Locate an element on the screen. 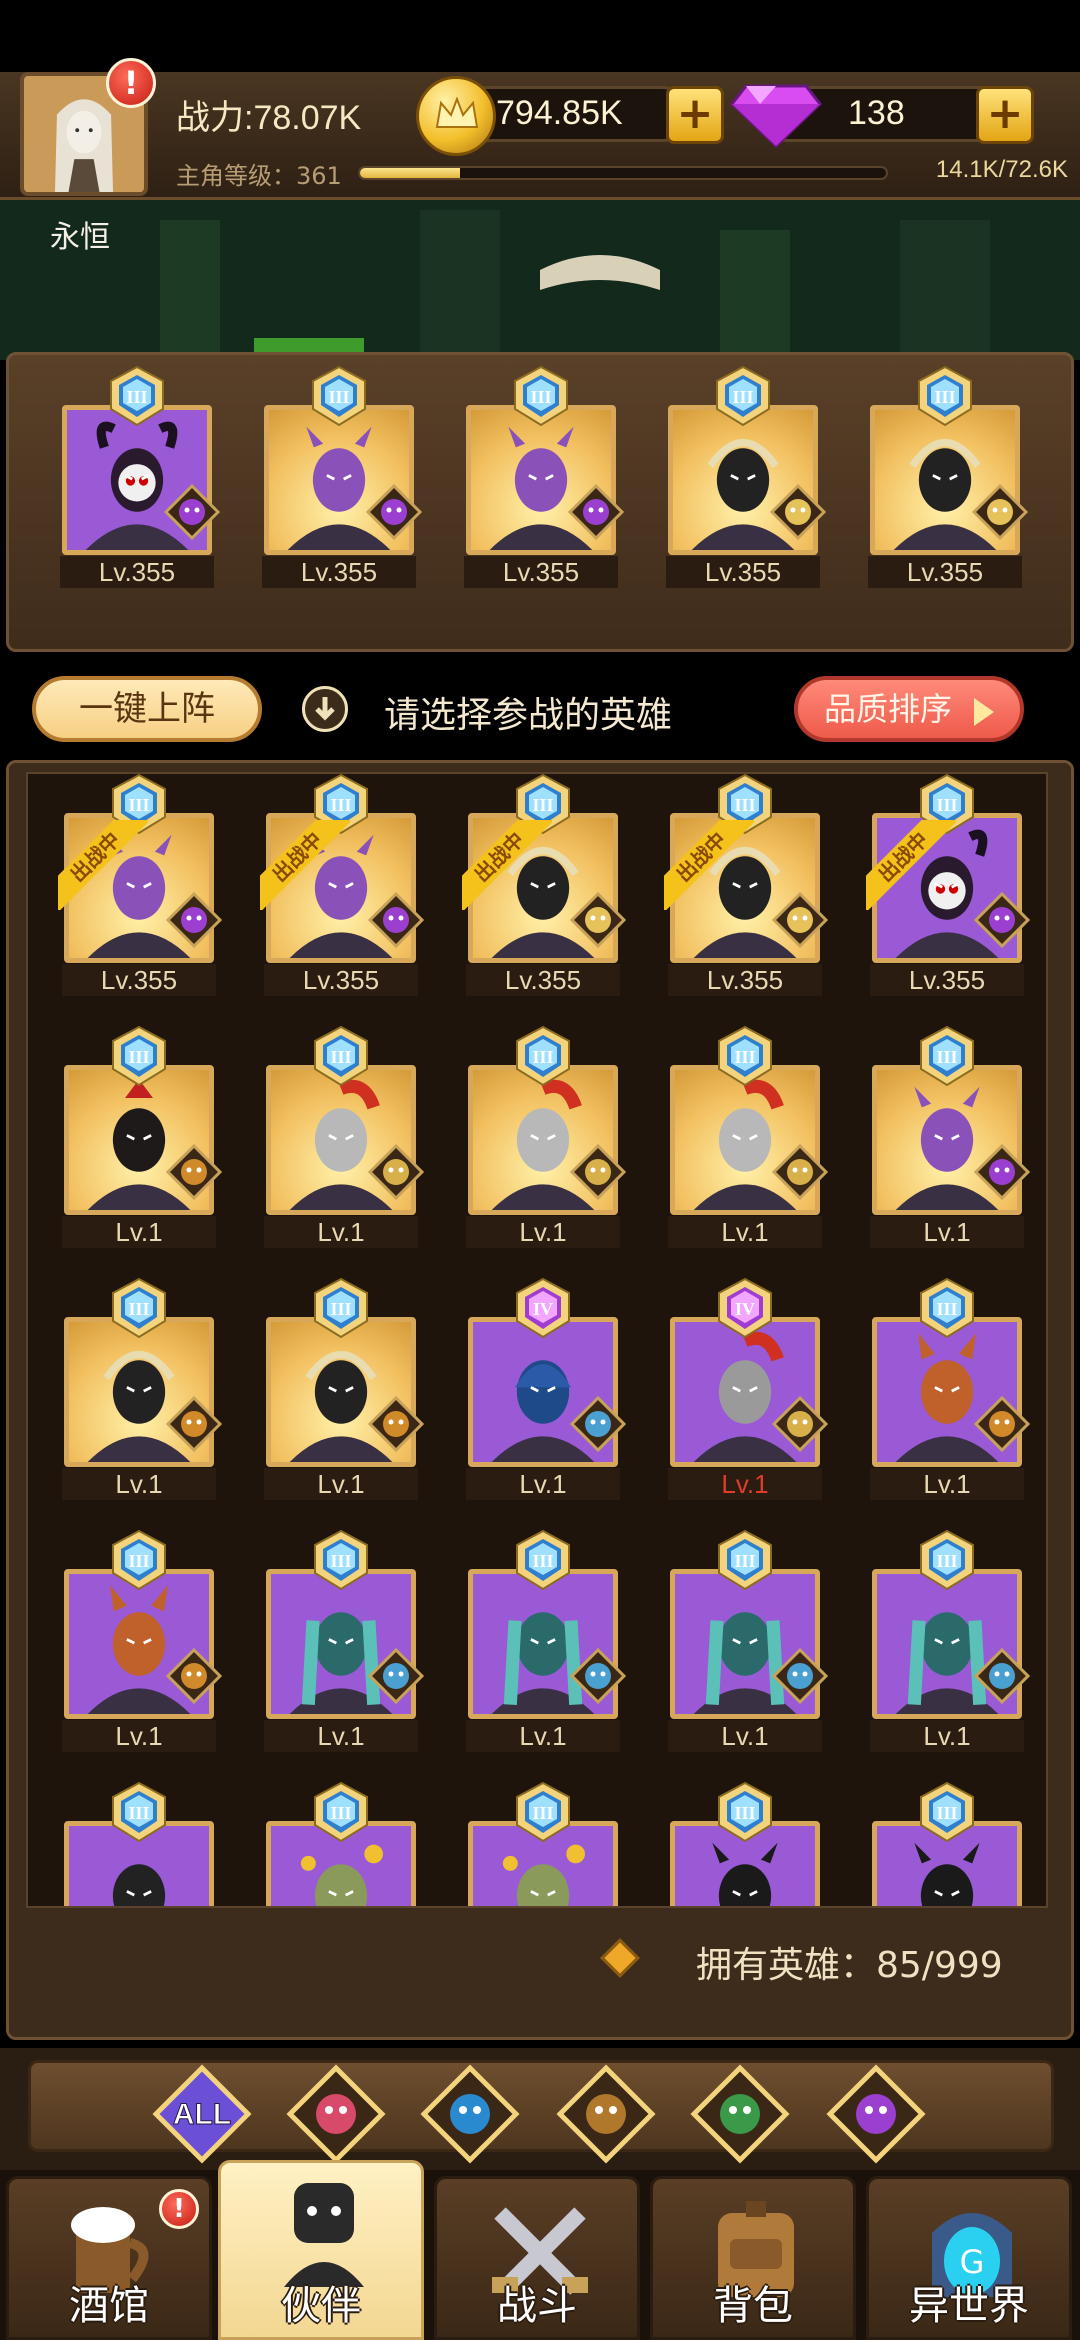  exp-text: 14.1K/72.6K is located at coordinates (1001, 169).